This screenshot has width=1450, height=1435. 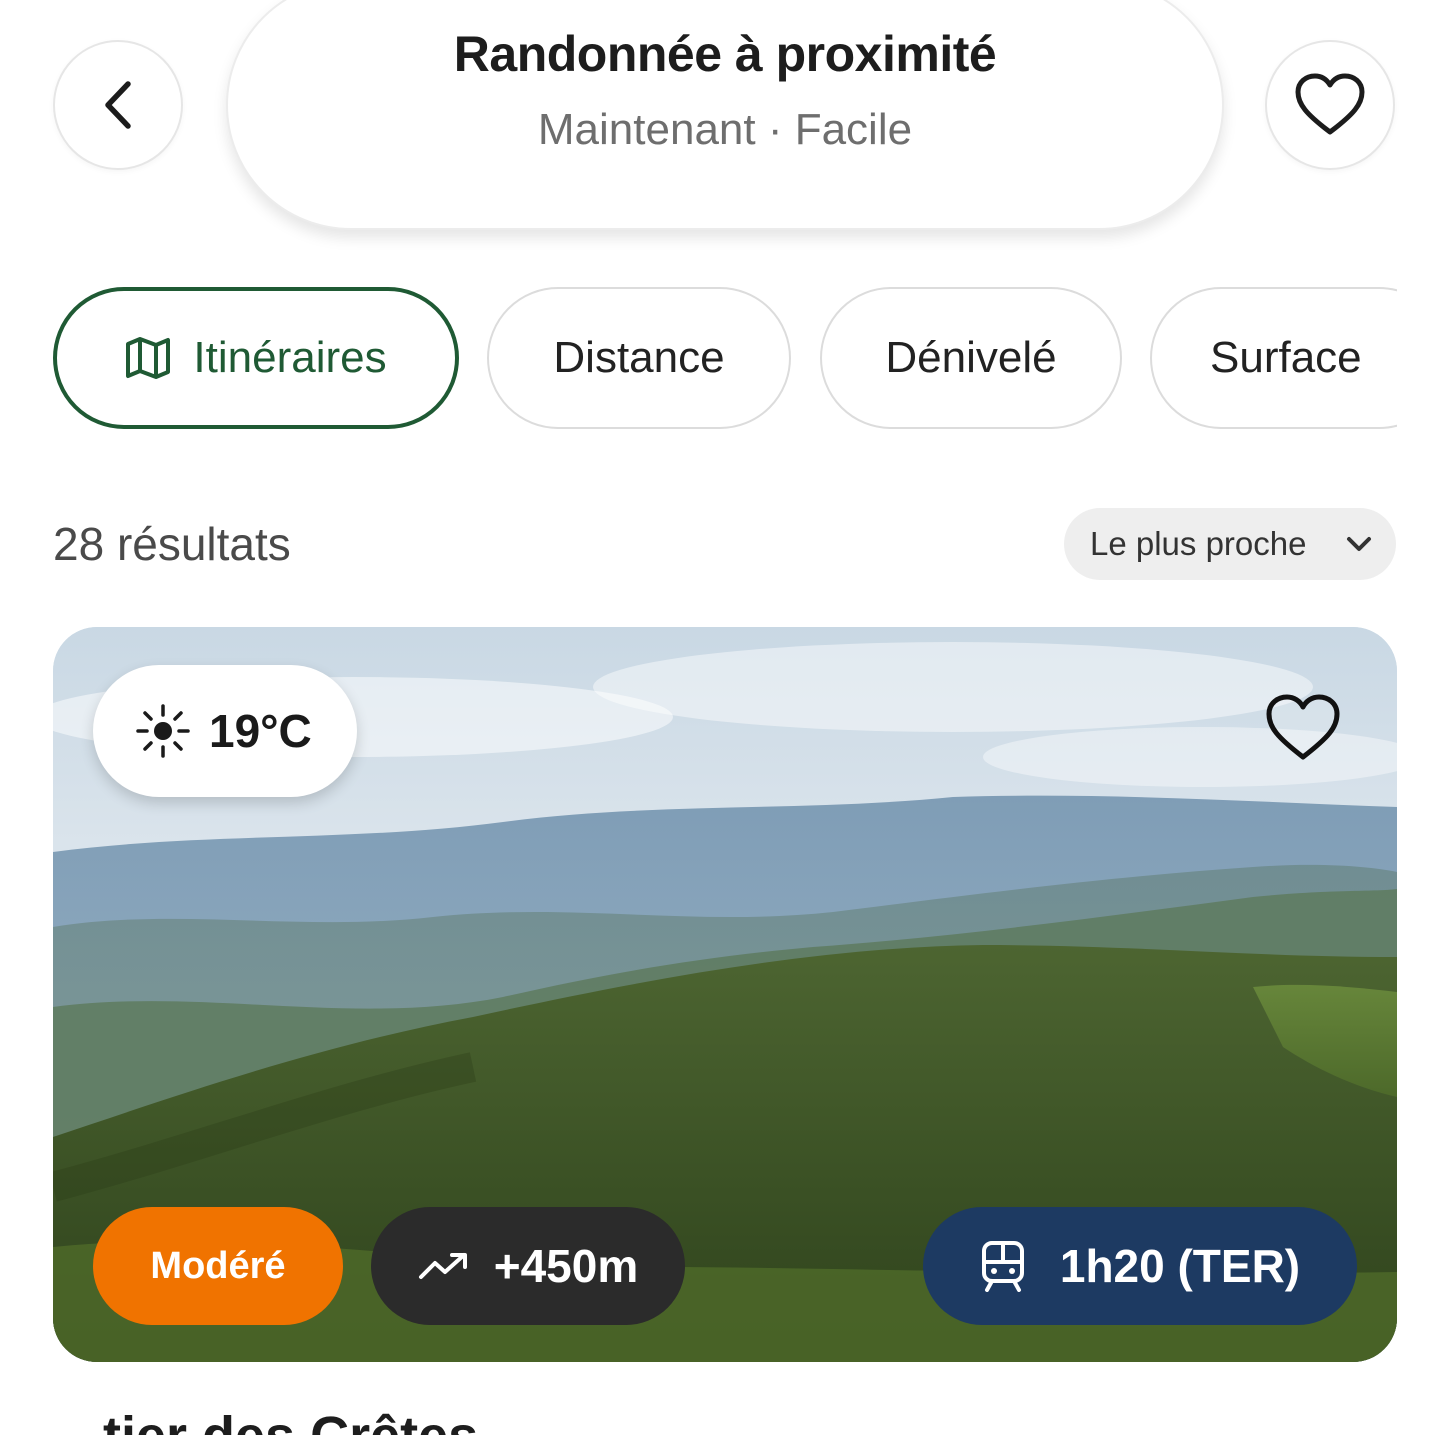 What do you see at coordinates (260, 731) in the screenshot?
I see `weather-temperature: 19°C` at bounding box center [260, 731].